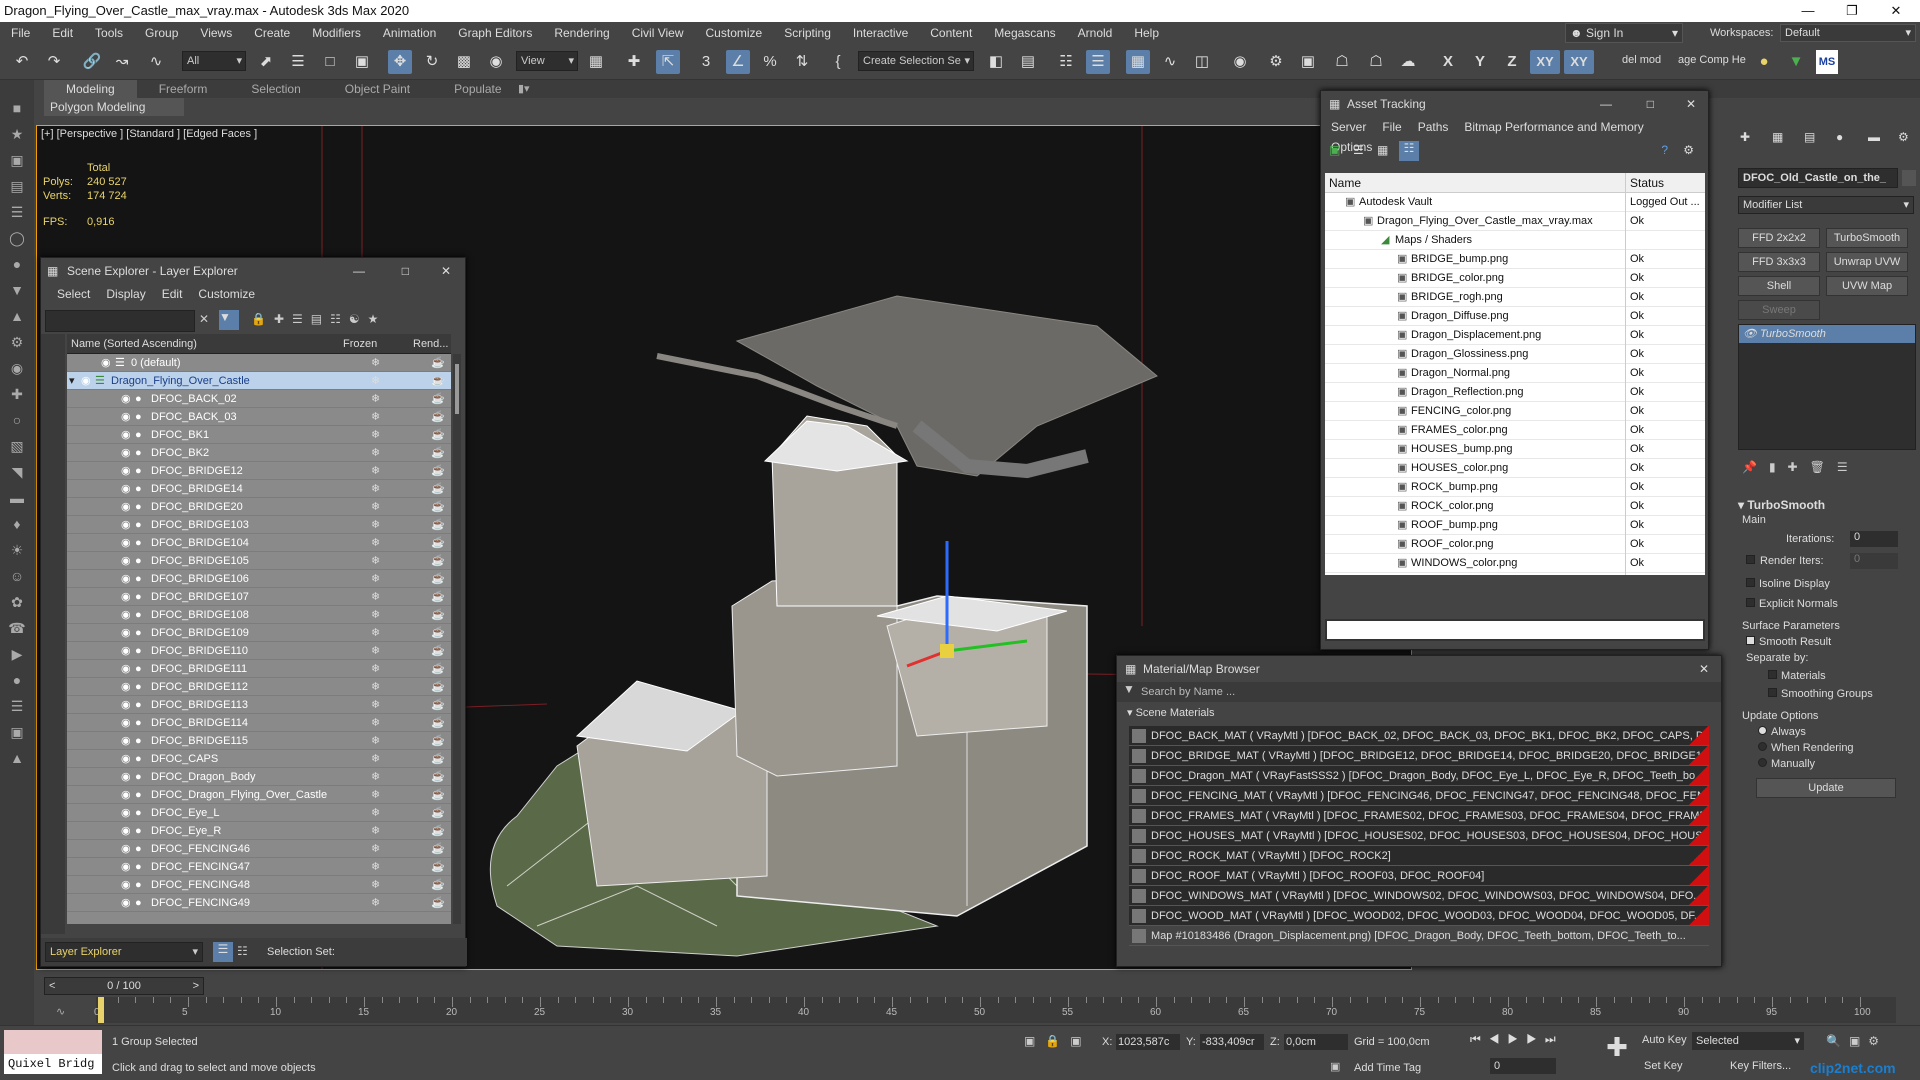 This screenshot has height=1080, width=1920. What do you see at coordinates (1896, 11) in the screenshot?
I see `close-button: ✕` at bounding box center [1896, 11].